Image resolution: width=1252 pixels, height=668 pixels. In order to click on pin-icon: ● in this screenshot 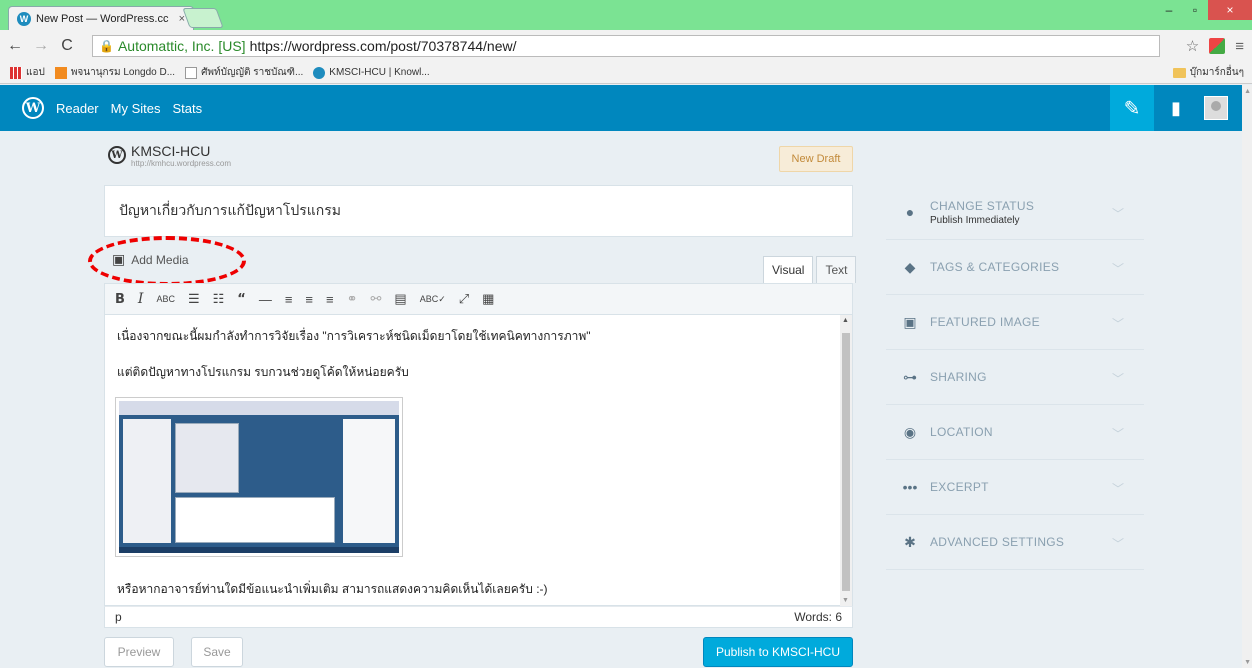, I will do `click(910, 212)`.